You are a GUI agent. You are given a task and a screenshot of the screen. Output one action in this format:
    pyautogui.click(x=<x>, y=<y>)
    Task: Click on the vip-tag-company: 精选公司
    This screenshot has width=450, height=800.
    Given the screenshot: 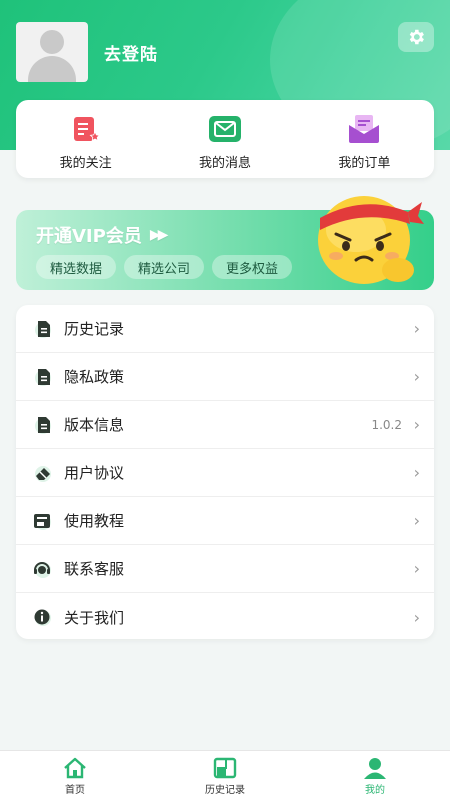 What is the action you would take?
    pyautogui.click(x=164, y=267)
    